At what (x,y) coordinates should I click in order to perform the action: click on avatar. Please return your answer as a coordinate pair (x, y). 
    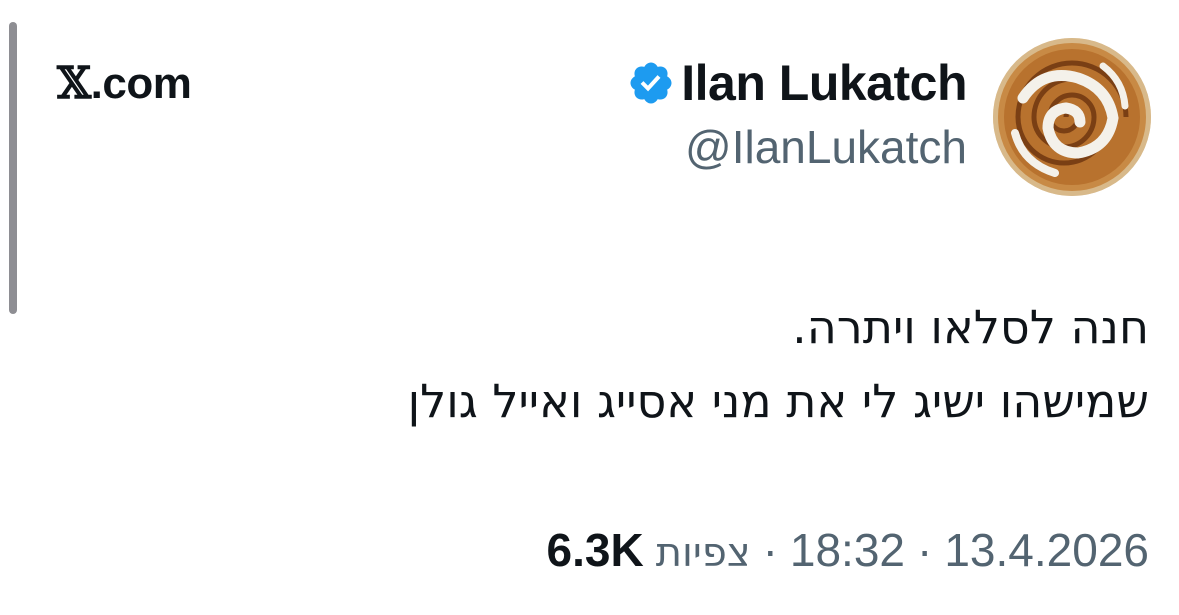
    Looking at the image, I should click on (1072, 117).